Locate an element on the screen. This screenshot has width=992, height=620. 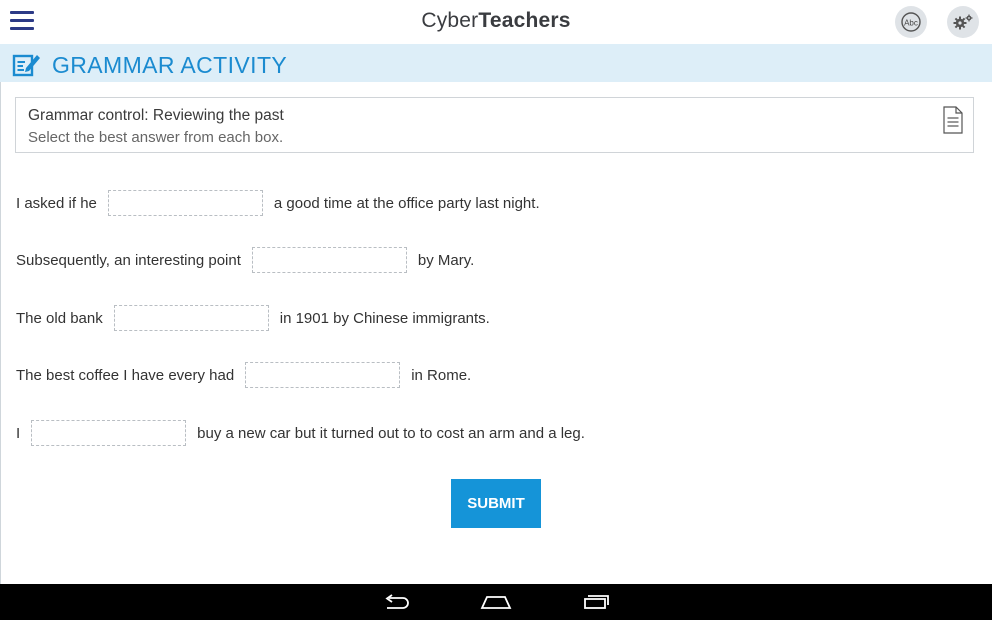
instruction-title: Grammar control: Reviewing the past is located at coordinates (156, 115).